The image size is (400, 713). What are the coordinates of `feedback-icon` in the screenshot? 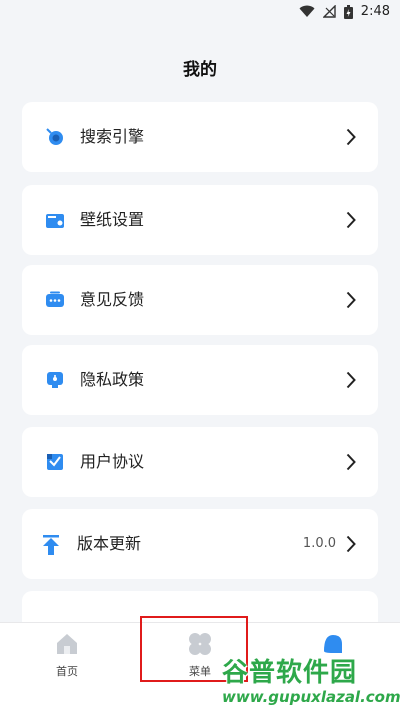 It's located at (55, 300).